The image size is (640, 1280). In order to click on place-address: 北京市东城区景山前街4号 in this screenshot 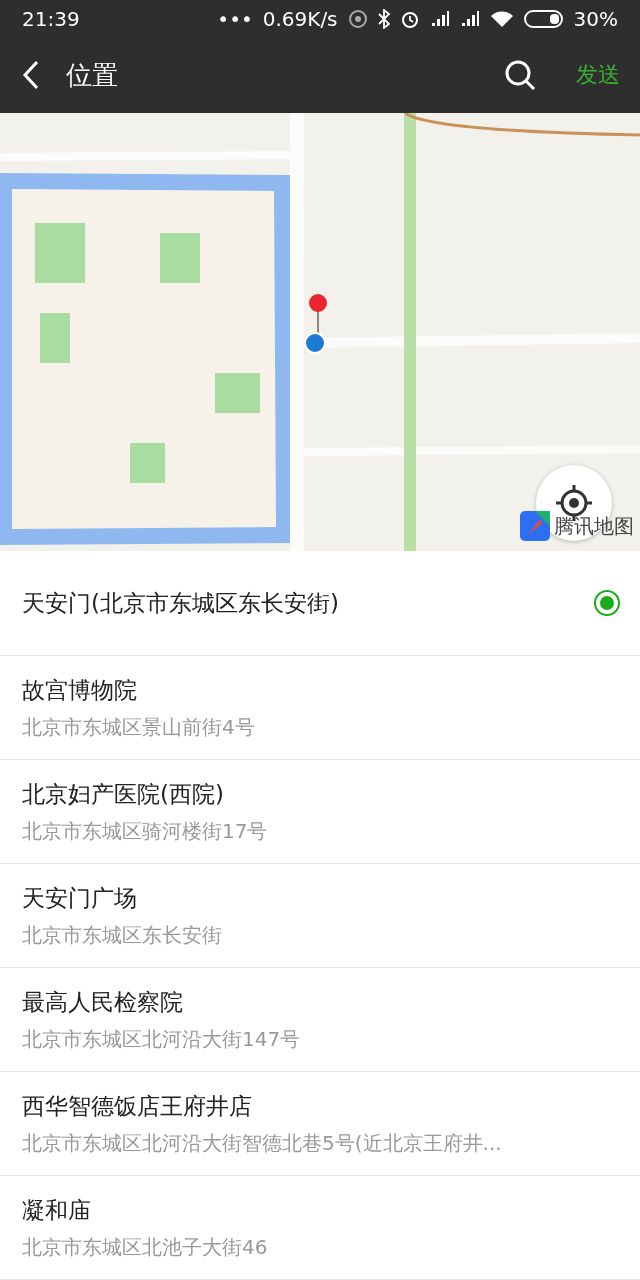, I will do `click(139, 727)`.